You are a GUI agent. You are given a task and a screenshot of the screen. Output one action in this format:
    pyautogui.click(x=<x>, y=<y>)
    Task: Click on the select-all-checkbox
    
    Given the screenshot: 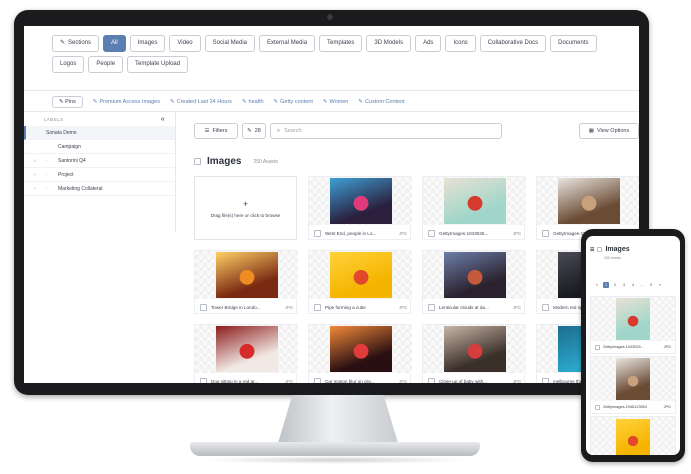 What is the action you would take?
    pyautogui.click(x=197, y=161)
    